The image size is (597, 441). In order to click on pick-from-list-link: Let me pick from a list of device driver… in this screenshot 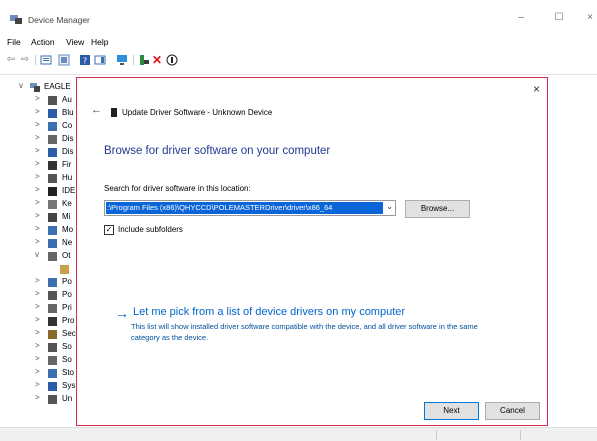, I will do `click(269, 312)`.